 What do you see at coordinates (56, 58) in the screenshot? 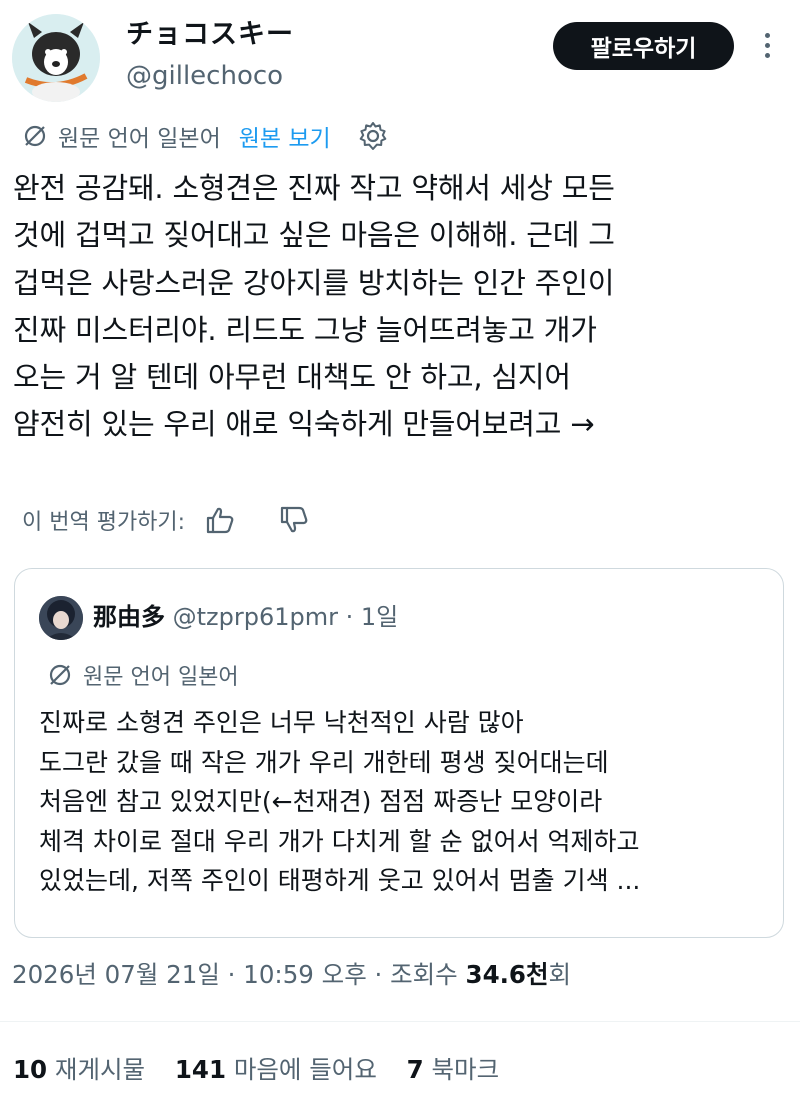
I see `avatar` at bounding box center [56, 58].